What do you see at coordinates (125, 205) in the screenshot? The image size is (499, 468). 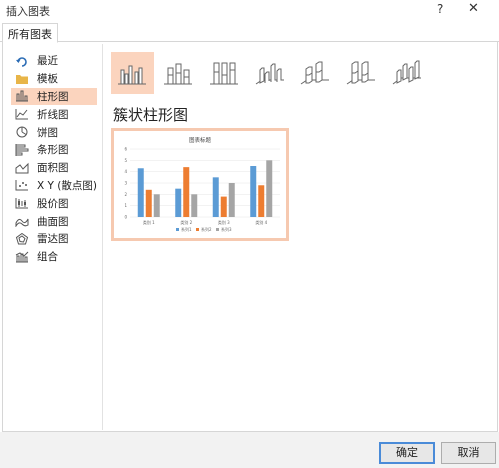 I see `y-tick-label: 1` at bounding box center [125, 205].